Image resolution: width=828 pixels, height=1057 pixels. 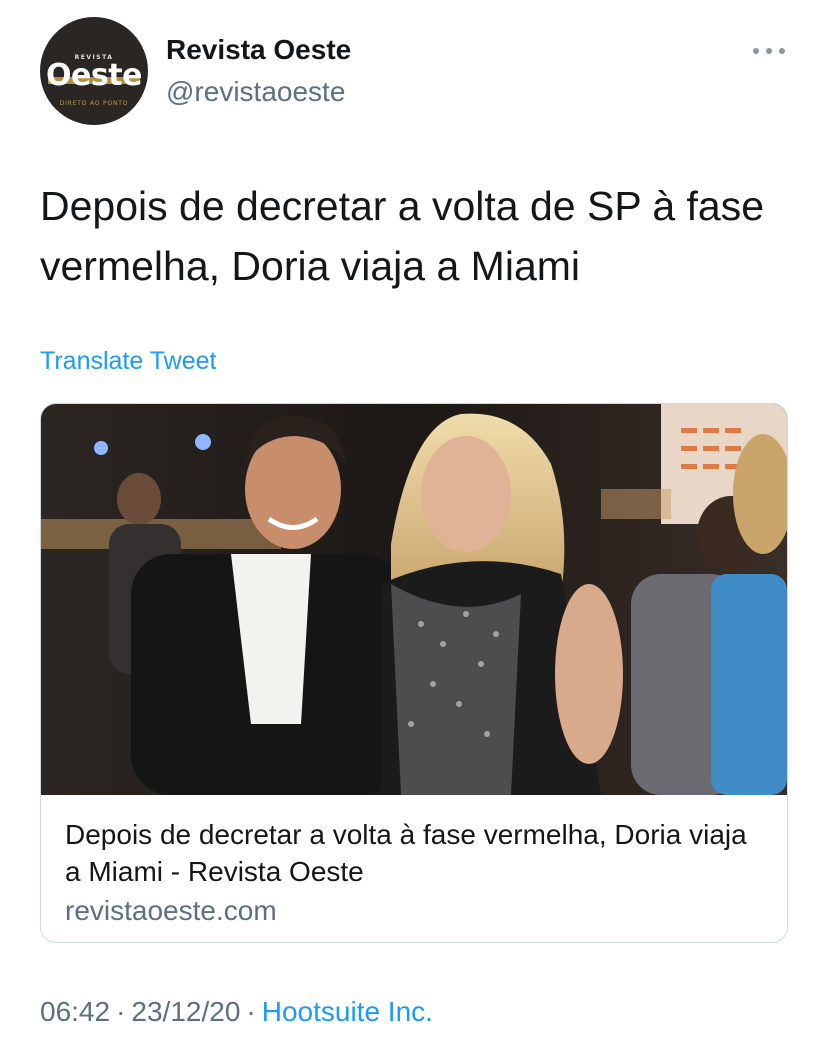 I want to click on translate-tweet-link: Translate Tweet, so click(x=128, y=361).